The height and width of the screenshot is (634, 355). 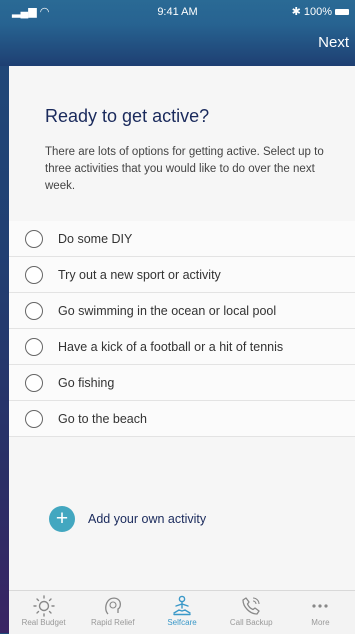 What do you see at coordinates (251, 622) in the screenshot?
I see `tab-label: Call Backup` at bounding box center [251, 622].